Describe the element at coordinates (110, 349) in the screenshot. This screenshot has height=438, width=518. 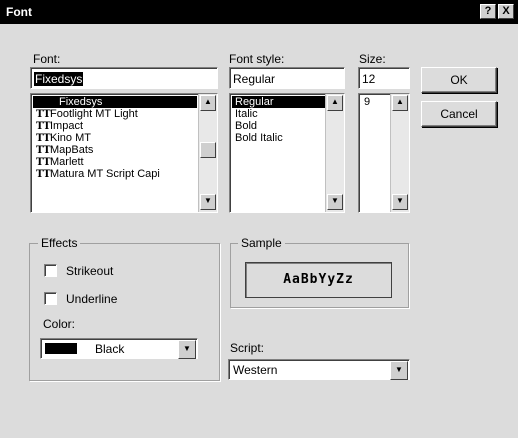
I see `color-value: Black` at that location.